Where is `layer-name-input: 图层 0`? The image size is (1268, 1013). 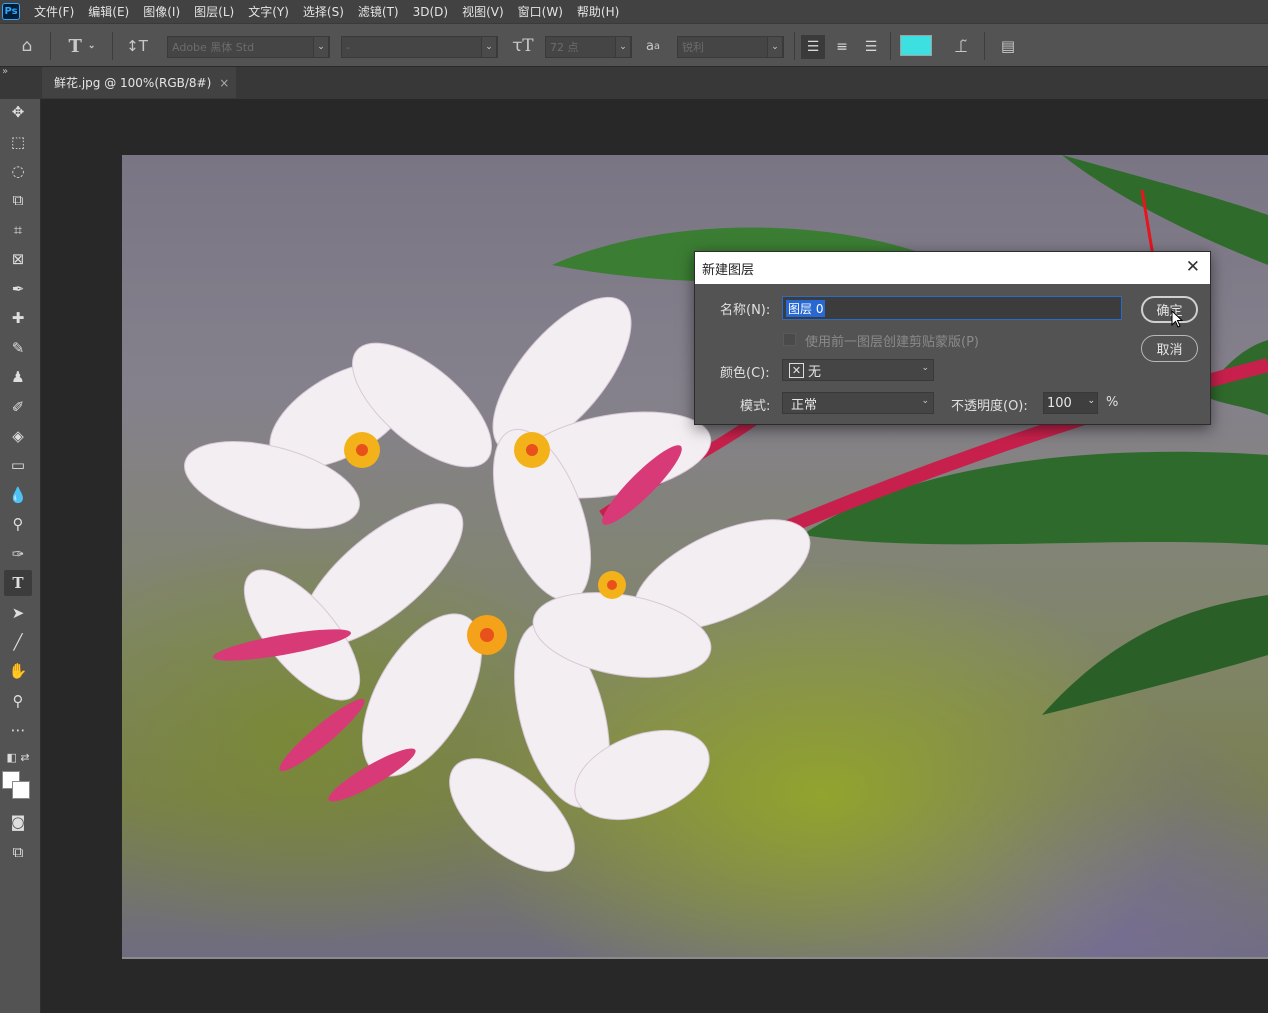
layer-name-input: 图层 0 is located at coordinates (952, 308).